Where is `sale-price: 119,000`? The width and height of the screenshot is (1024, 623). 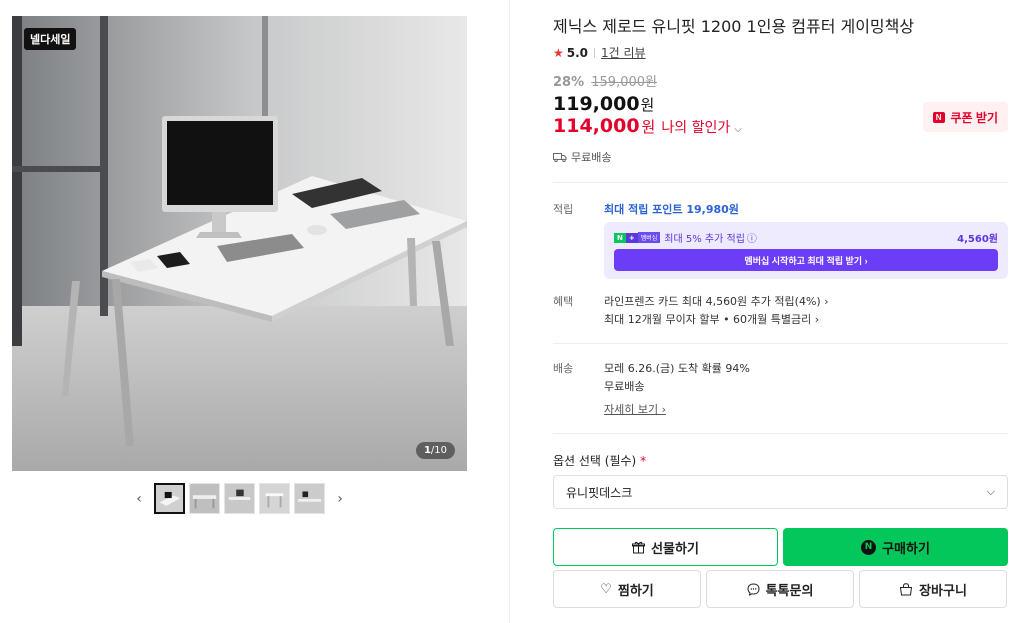 sale-price: 119,000 is located at coordinates (596, 104).